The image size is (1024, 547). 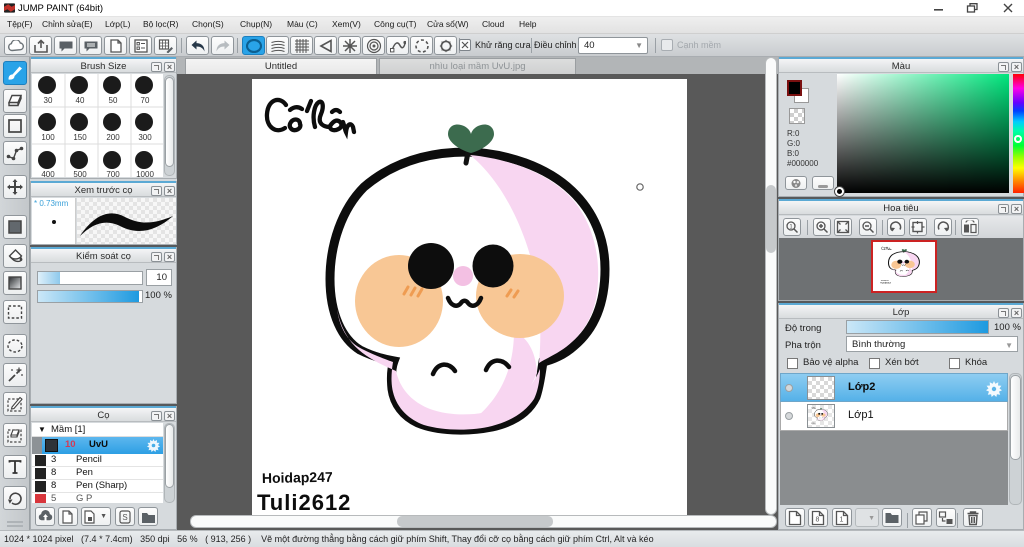 What do you see at coordinates (842, 519) in the screenshot?
I see `svg-text: 1` at bounding box center [842, 519].